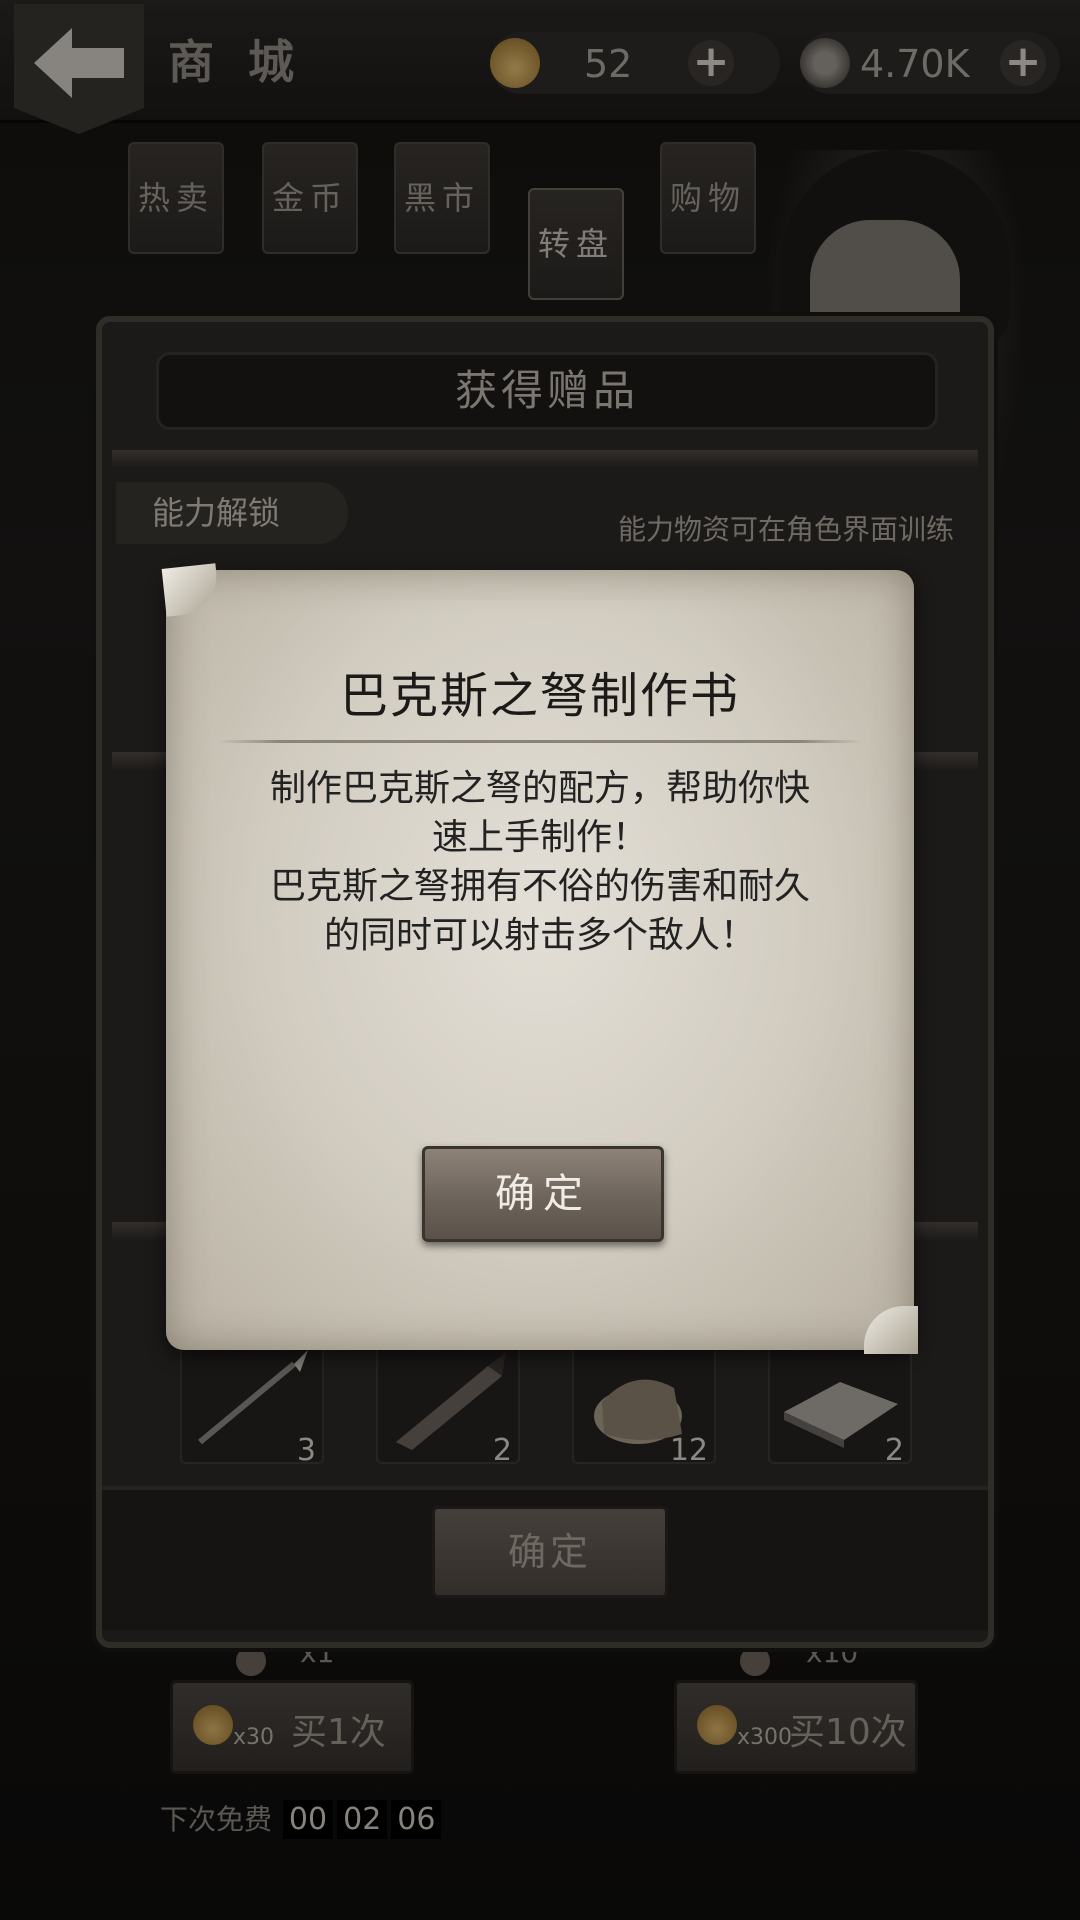 The width and height of the screenshot is (1080, 1920). I want to click on popup-title: 巴克斯之弩制作书, so click(539, 696).